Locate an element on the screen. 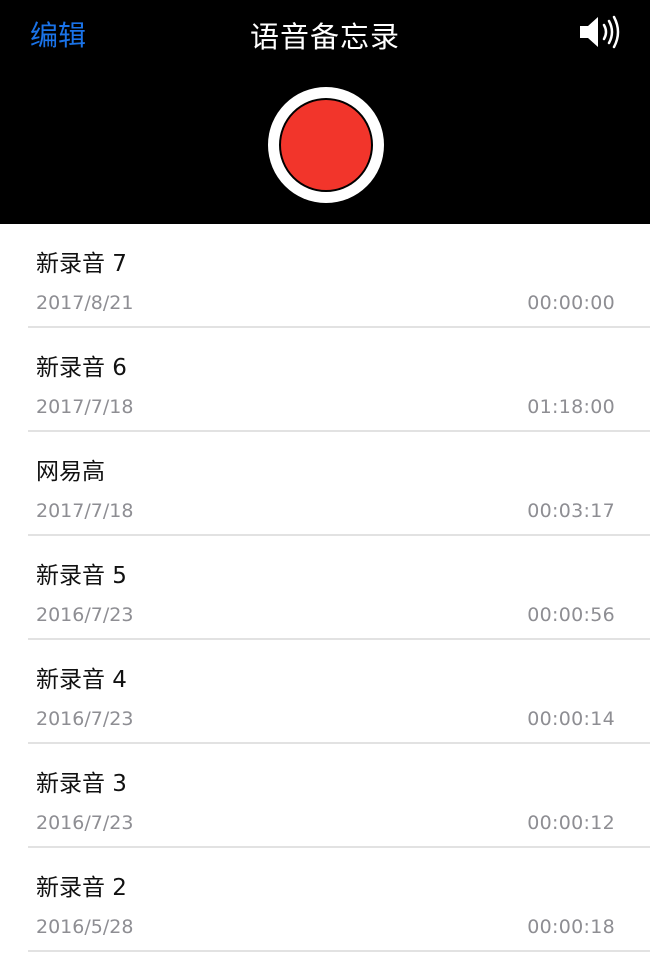 This screenshot has width=650, height=977. recording-duration: 00:00:56 is located at coordinates (571, 615).